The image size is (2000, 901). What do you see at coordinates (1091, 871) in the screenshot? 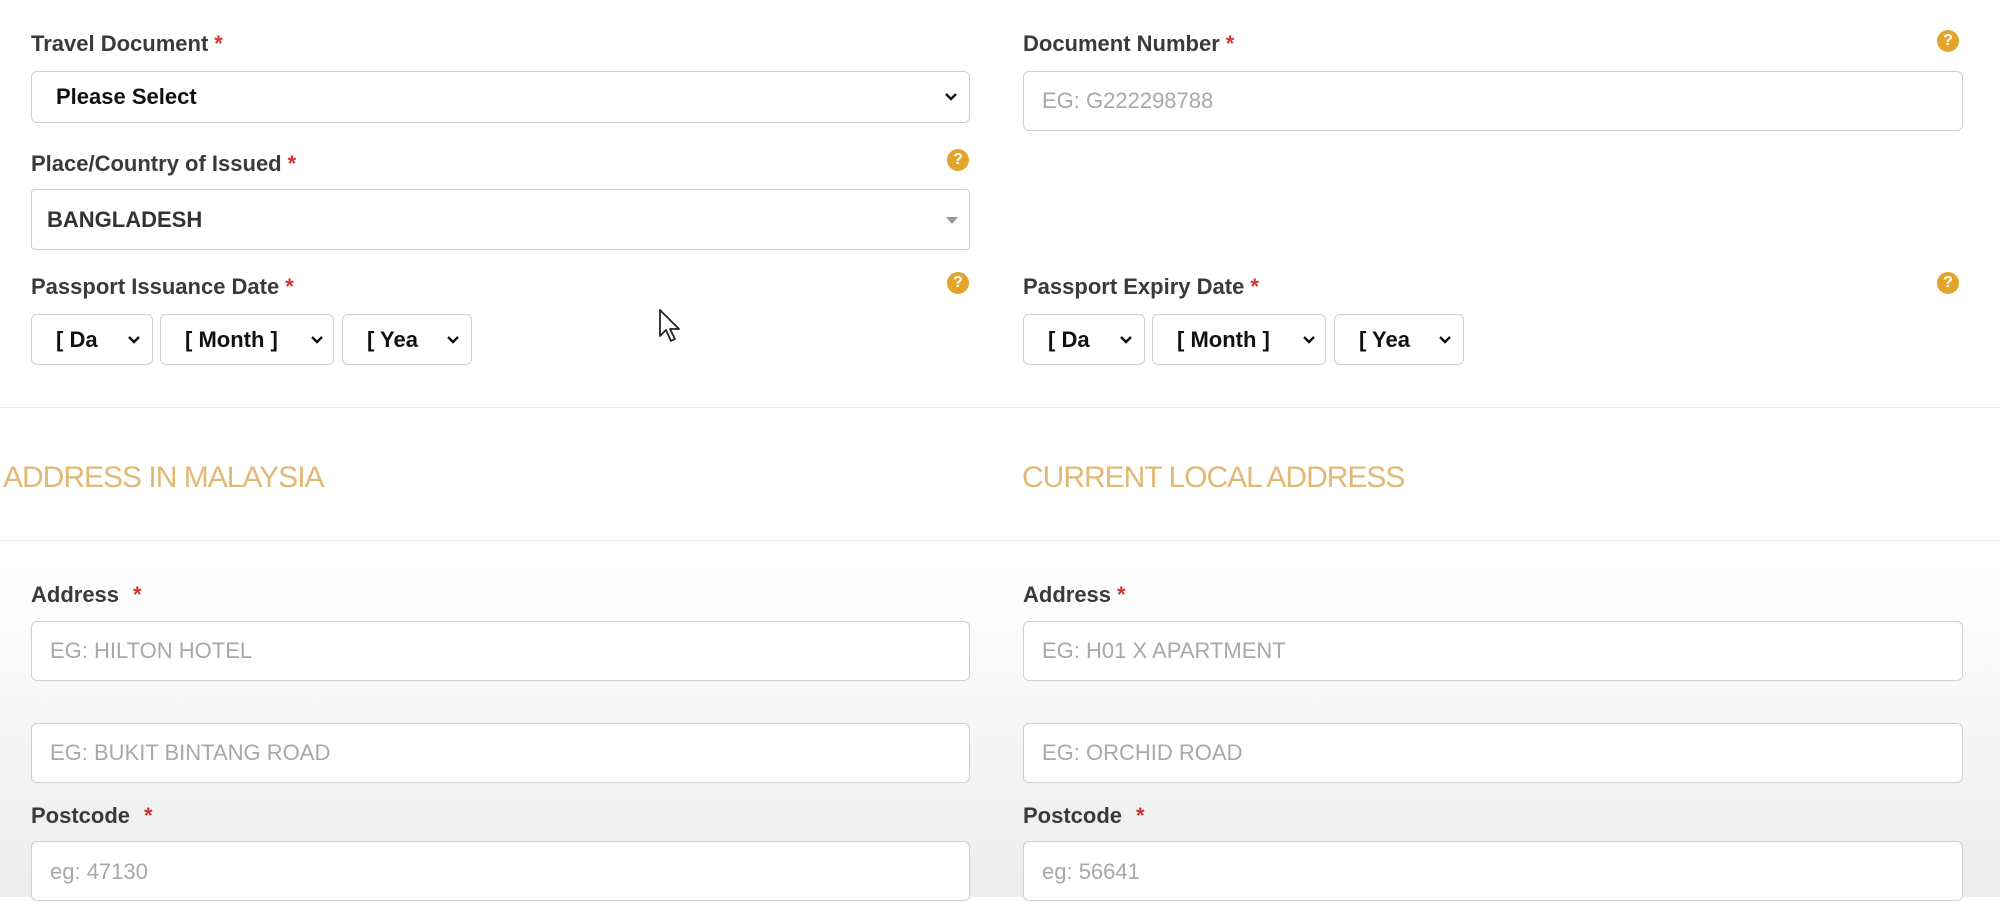
I see `local-postcode-placeholder: eg: 56641` at bounding box center [1091, 871].